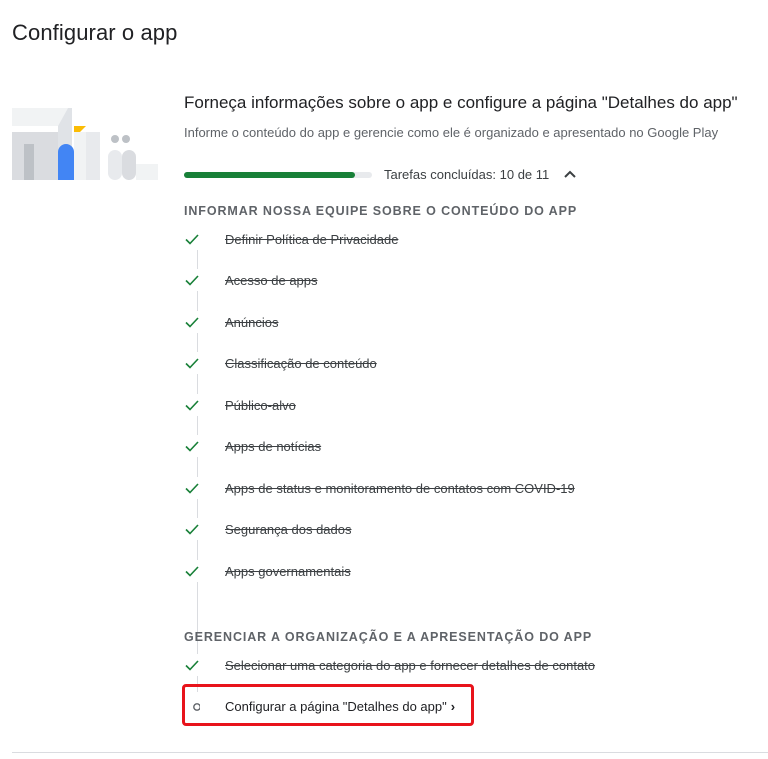 This screenshot has height=759, width=768. I want to click on task-label: Definir Política de Privacidade, so click(311, 239).